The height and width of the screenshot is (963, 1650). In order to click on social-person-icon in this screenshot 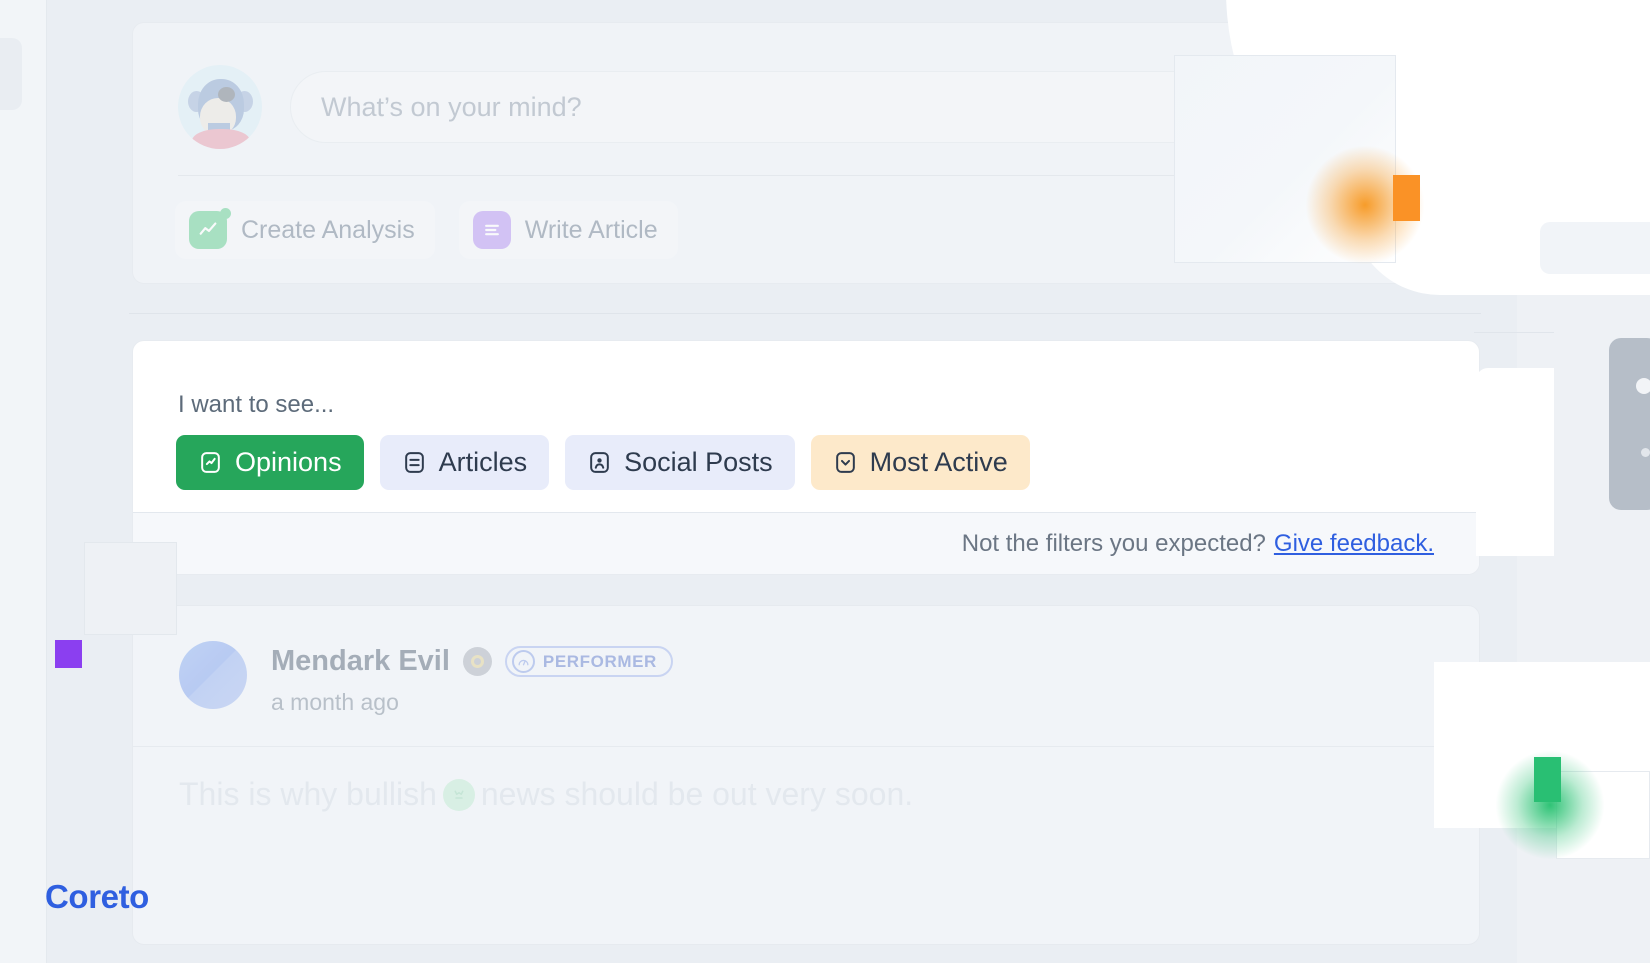, I will do `click(599, 462)`.